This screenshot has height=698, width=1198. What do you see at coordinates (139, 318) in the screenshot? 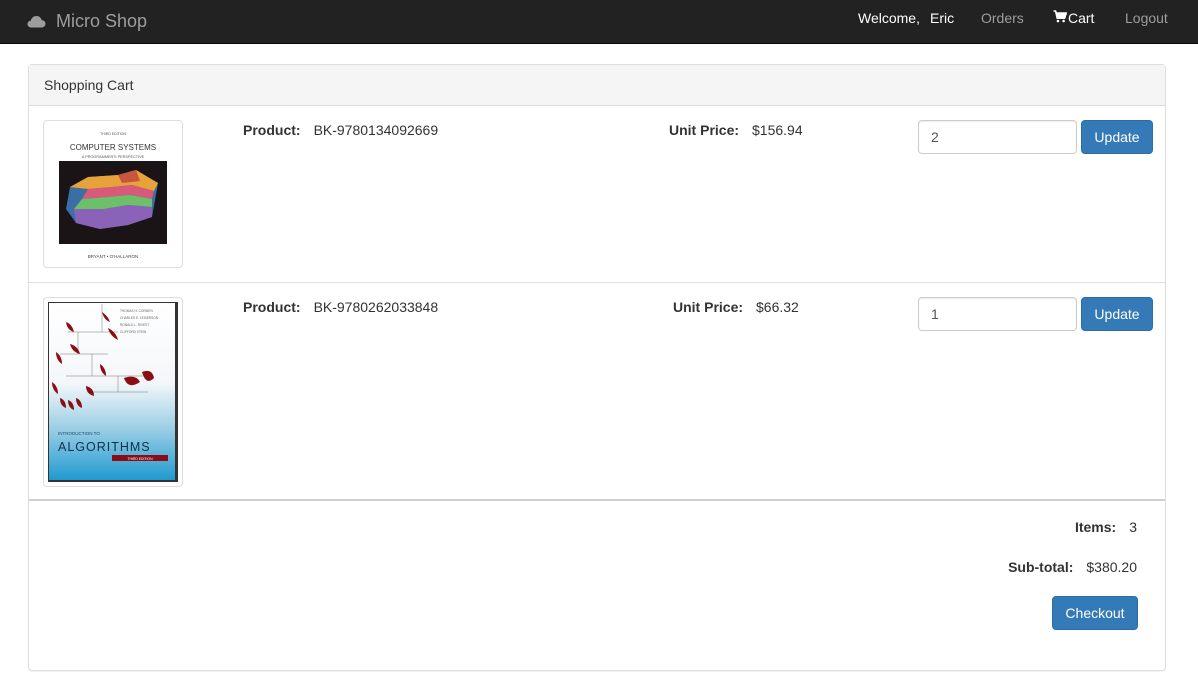
I see `svg-text: CHARLES E. LEISERSON` at bounding box center [139, 318].